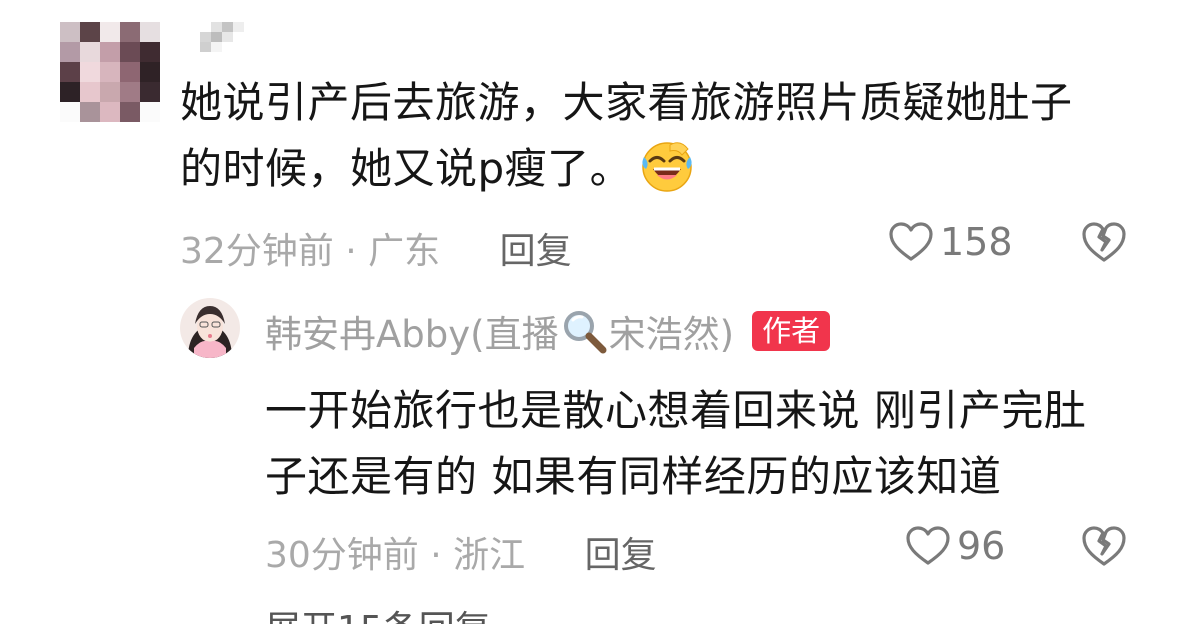  I want to click on author-avatar, so click(210, 328).